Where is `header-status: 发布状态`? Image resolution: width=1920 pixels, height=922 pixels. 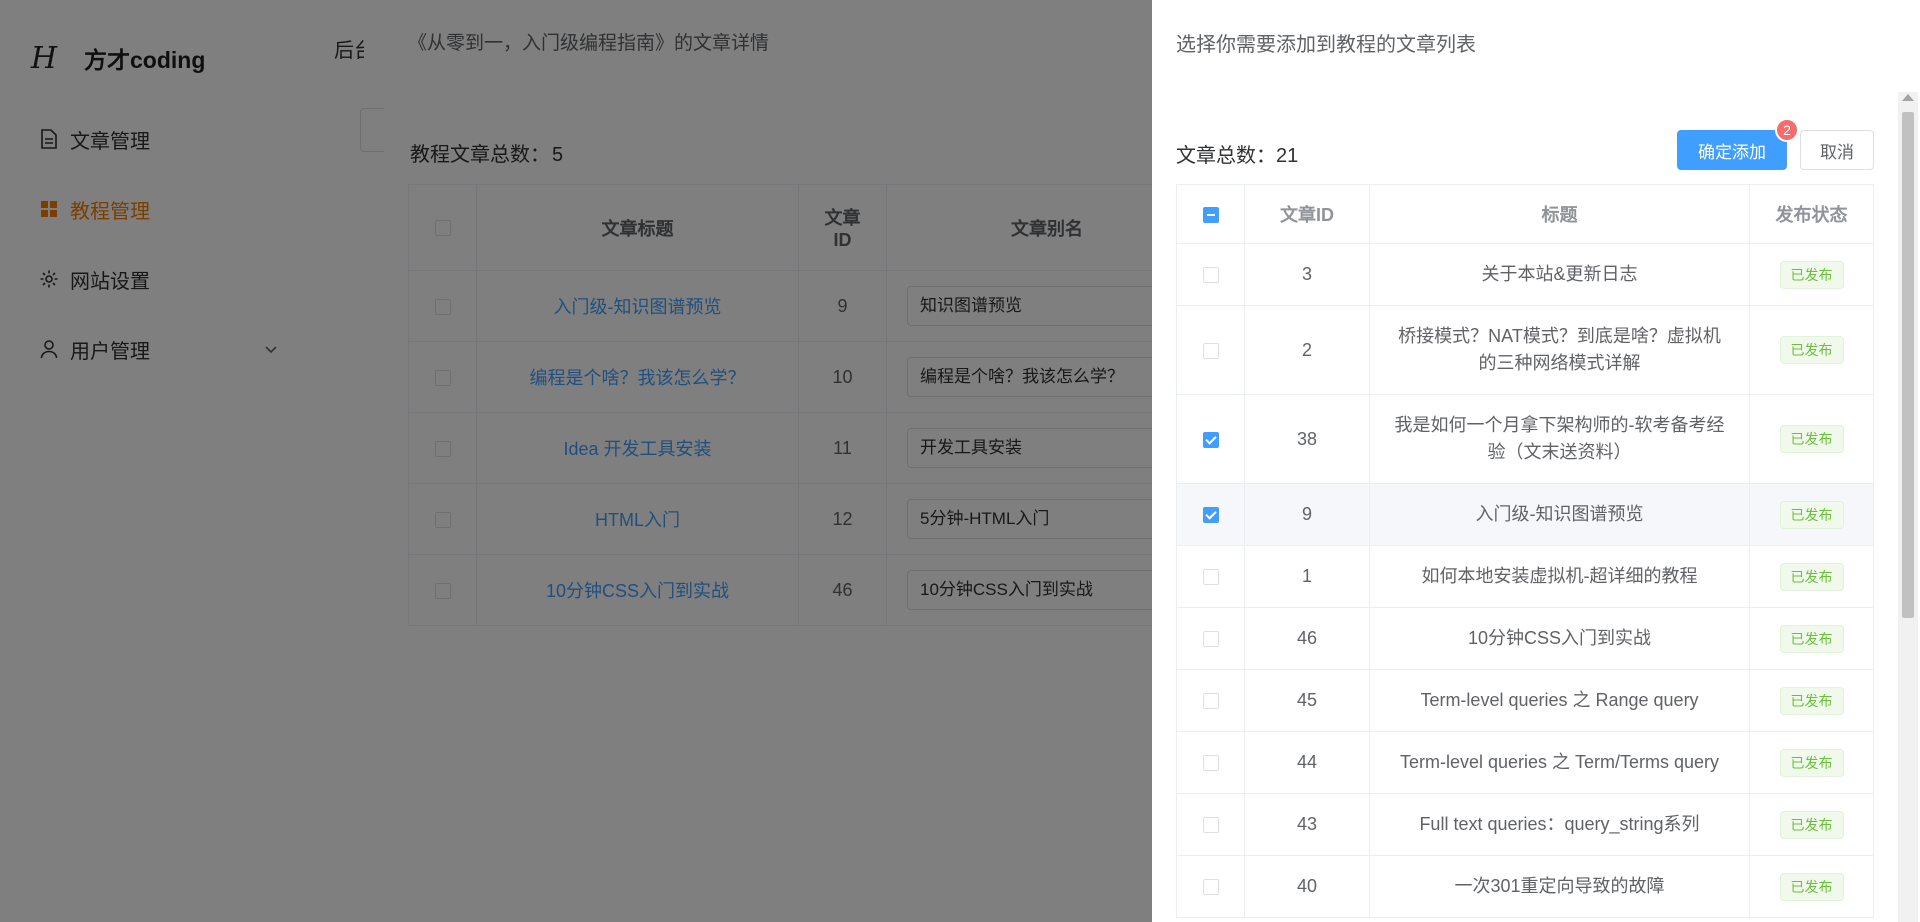 header-status: 发布状态 is located at coordinates (1811, 214).